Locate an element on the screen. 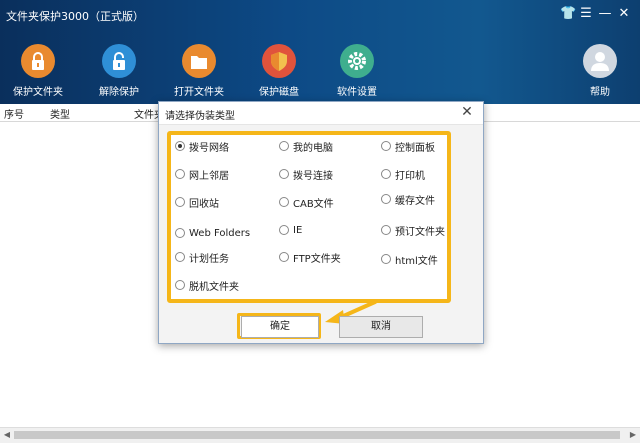 Image resolution: width=640 pixels, height=443 pixels. app-title: 文件夹保护3000（正式版） is located at coordinates (75, 16).